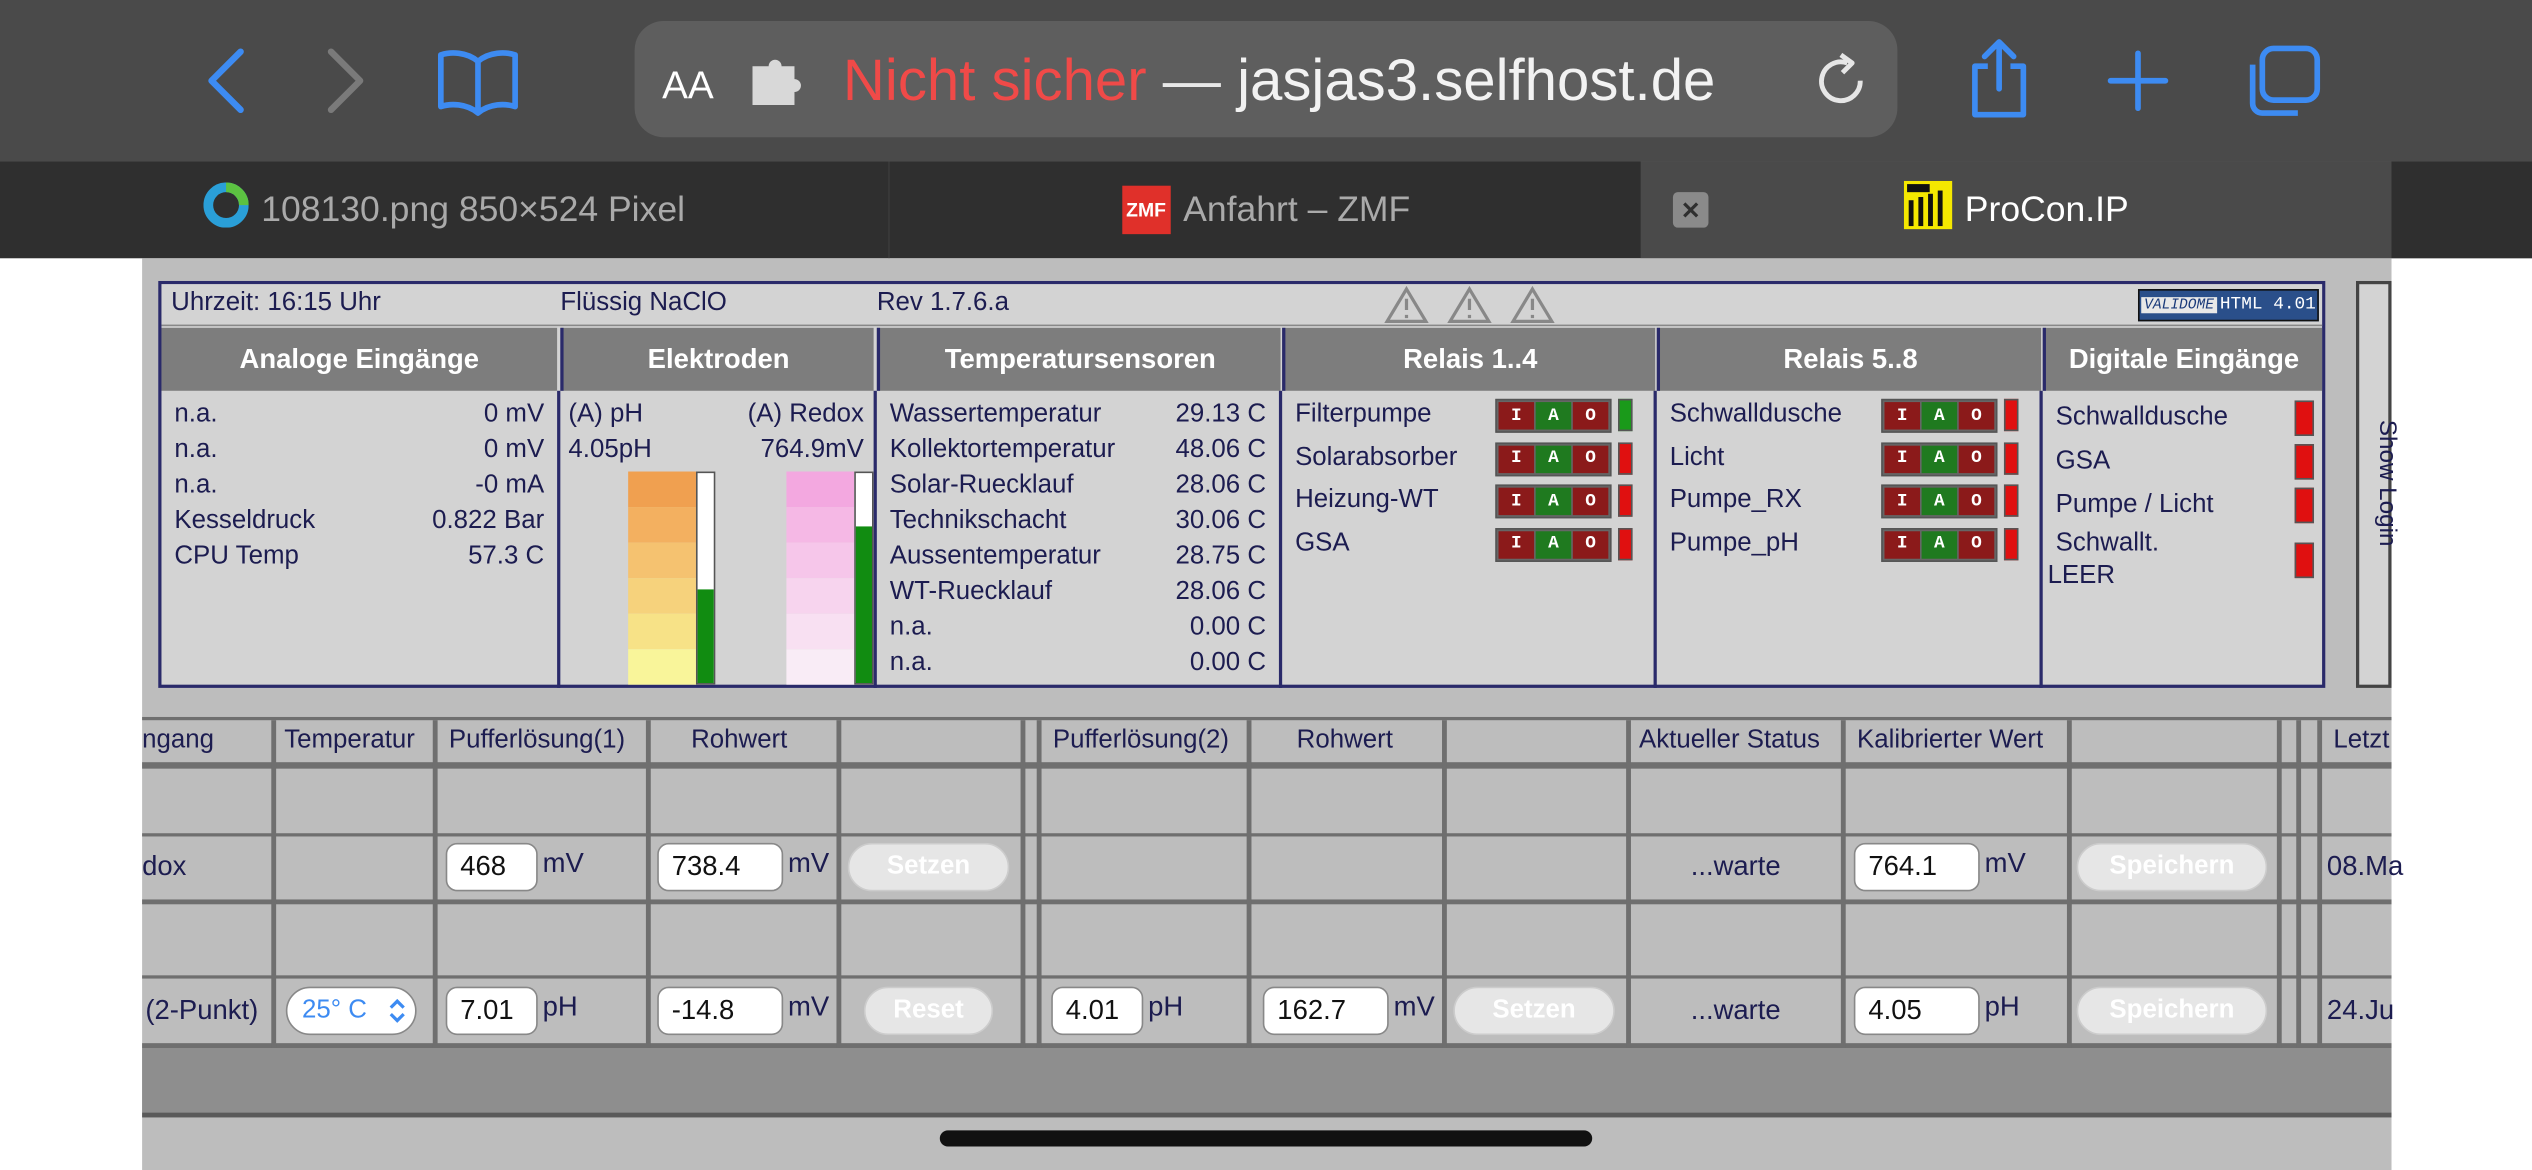 The height and width of the screenshot is (1170, 2532). I want to click on validator-label: HTML 4.01, so click(2267, 305).